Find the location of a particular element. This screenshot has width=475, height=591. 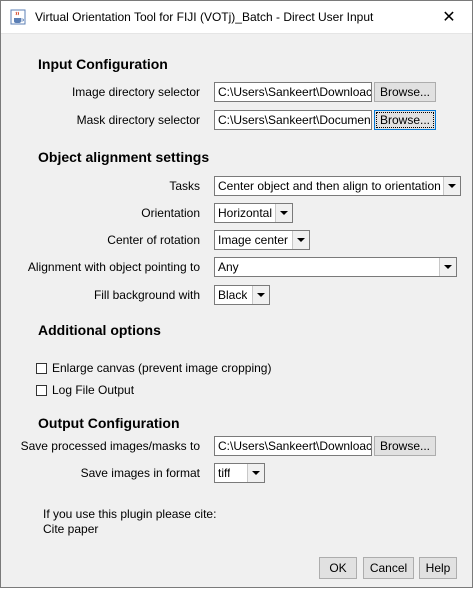

log-file-checkbox is located at coordinates (41, 390).